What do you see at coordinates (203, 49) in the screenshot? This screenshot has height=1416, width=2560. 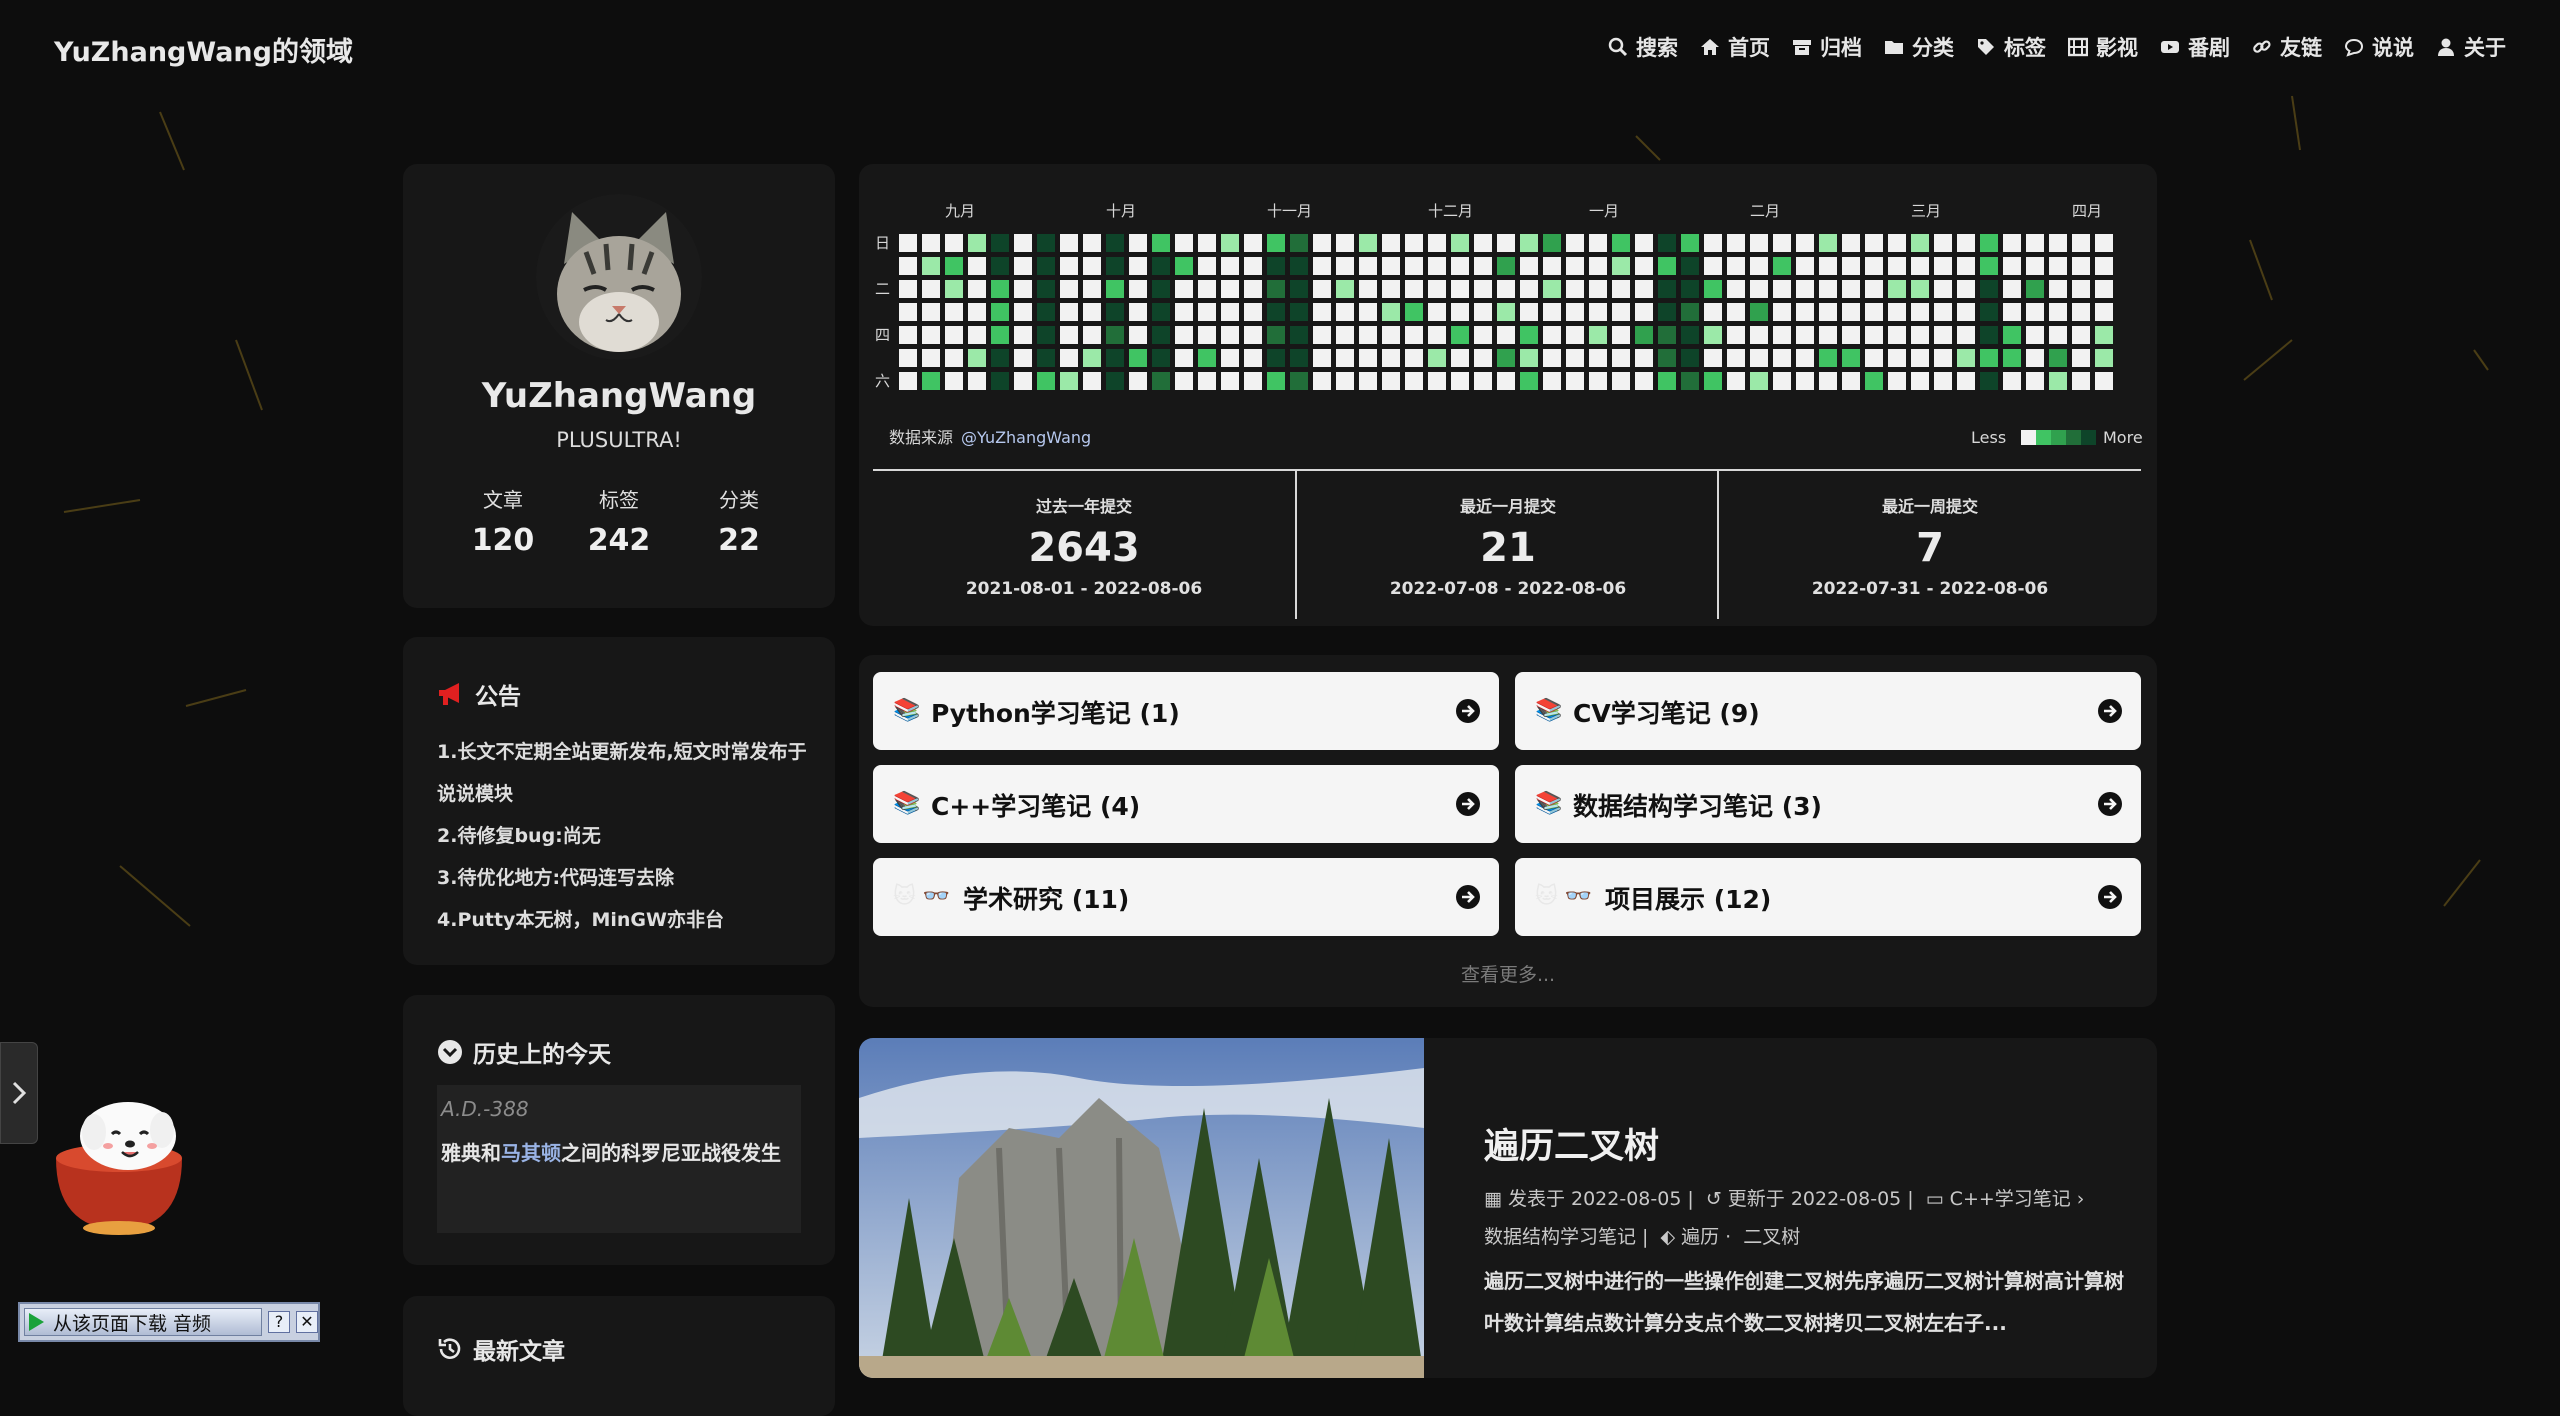 I see `site-name: YuZhangWang的领域` at bounding box center [203, 49].